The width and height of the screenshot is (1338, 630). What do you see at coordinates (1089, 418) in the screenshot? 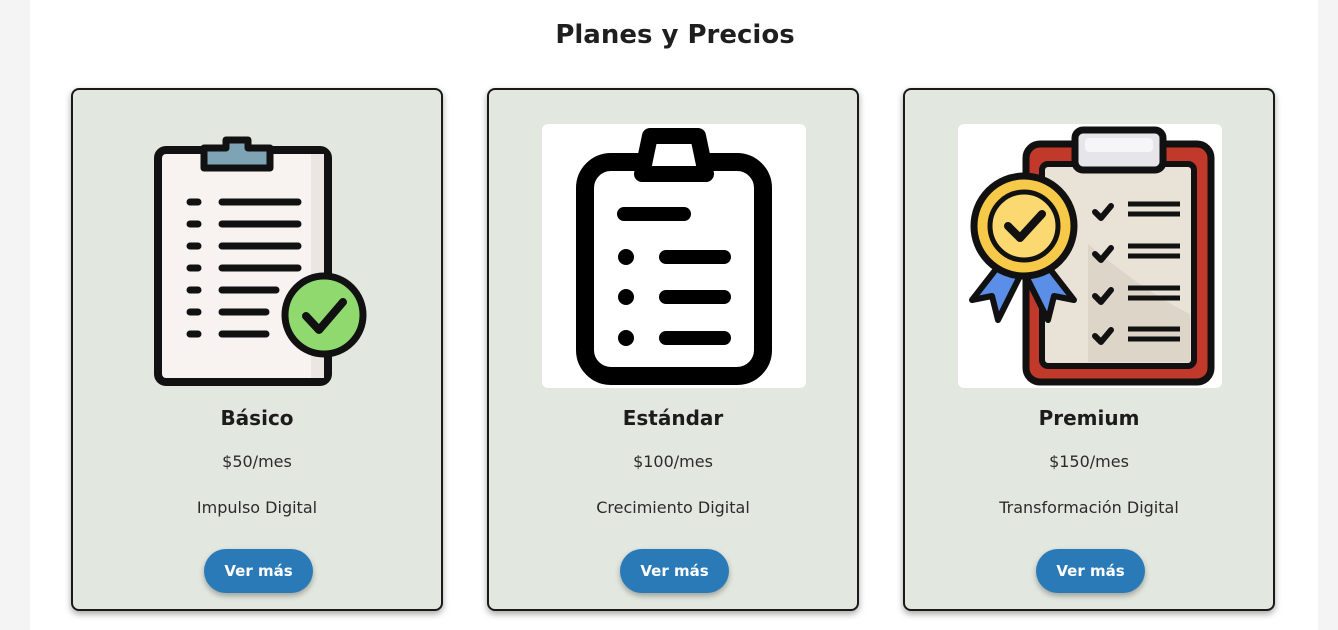
I see `plan-name: Premium` at bounding box center [1089, 418].